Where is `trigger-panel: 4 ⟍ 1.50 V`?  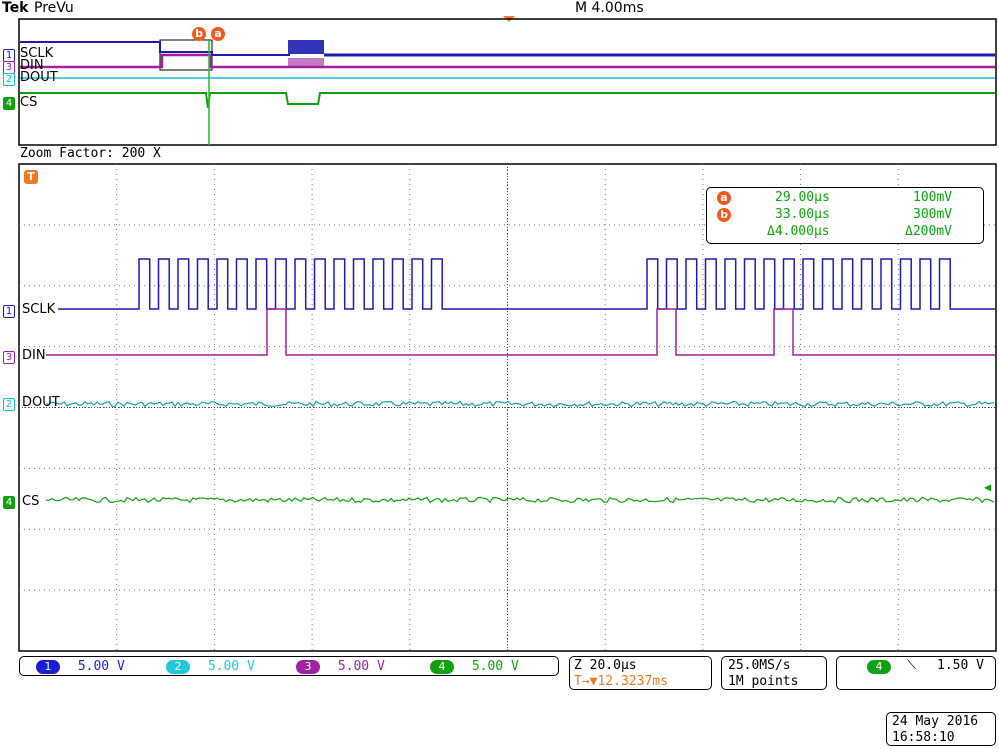
trigger-panel: 4 ⟍ 1.50 V is located at coordinates (916, 673).